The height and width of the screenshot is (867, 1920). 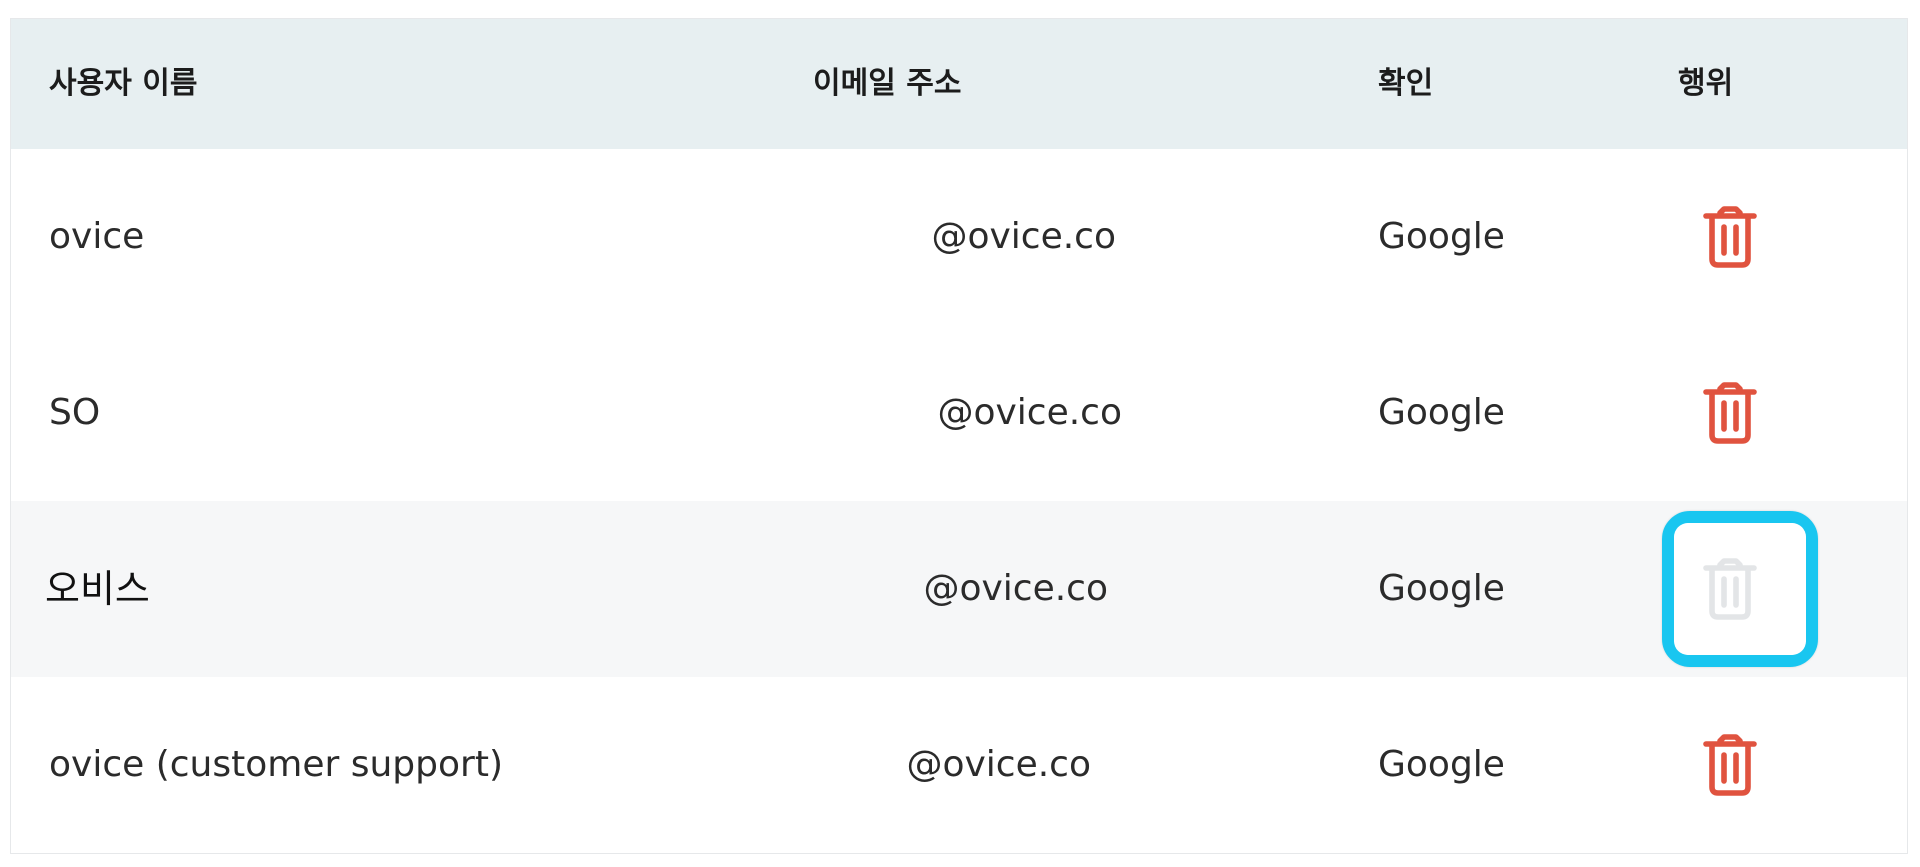 What do you see at coordinates (75, 412) in the screenshot?
I see `username-cell: SO` at bounding box center [75, 412].